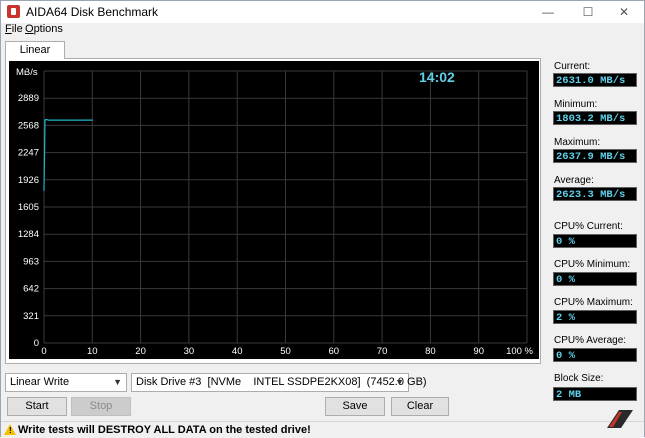 This screenshot has height=438, width=645. What do you see at coordinates (334, 351) in the screenshot?
I see `x-tick-label: 60` at bounding box center [334, 351].